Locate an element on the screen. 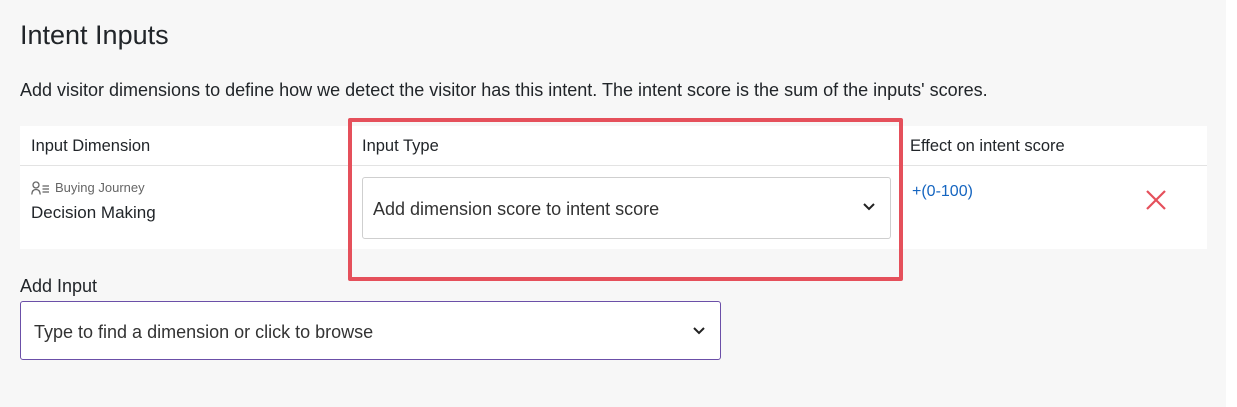  dimension-name: Decision Making is located at coordinates (93, 212).